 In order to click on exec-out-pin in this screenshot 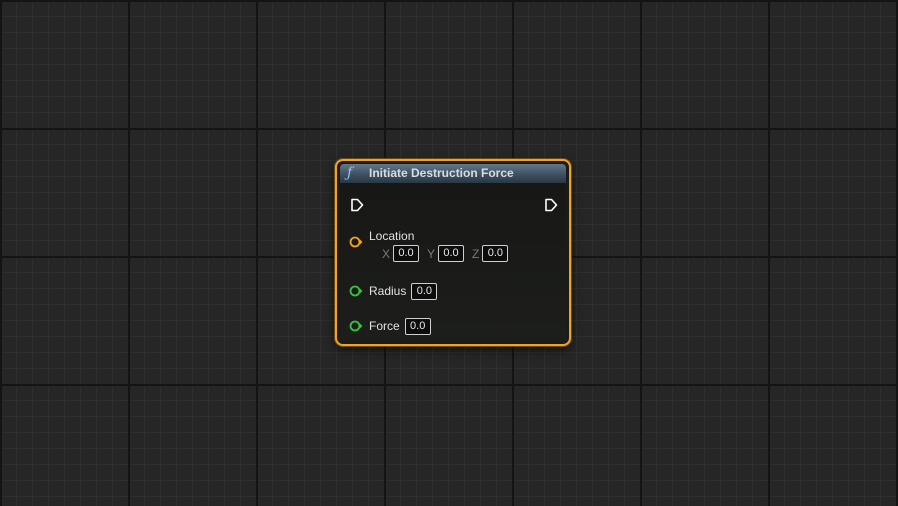, I will do `click(551, 205)`.